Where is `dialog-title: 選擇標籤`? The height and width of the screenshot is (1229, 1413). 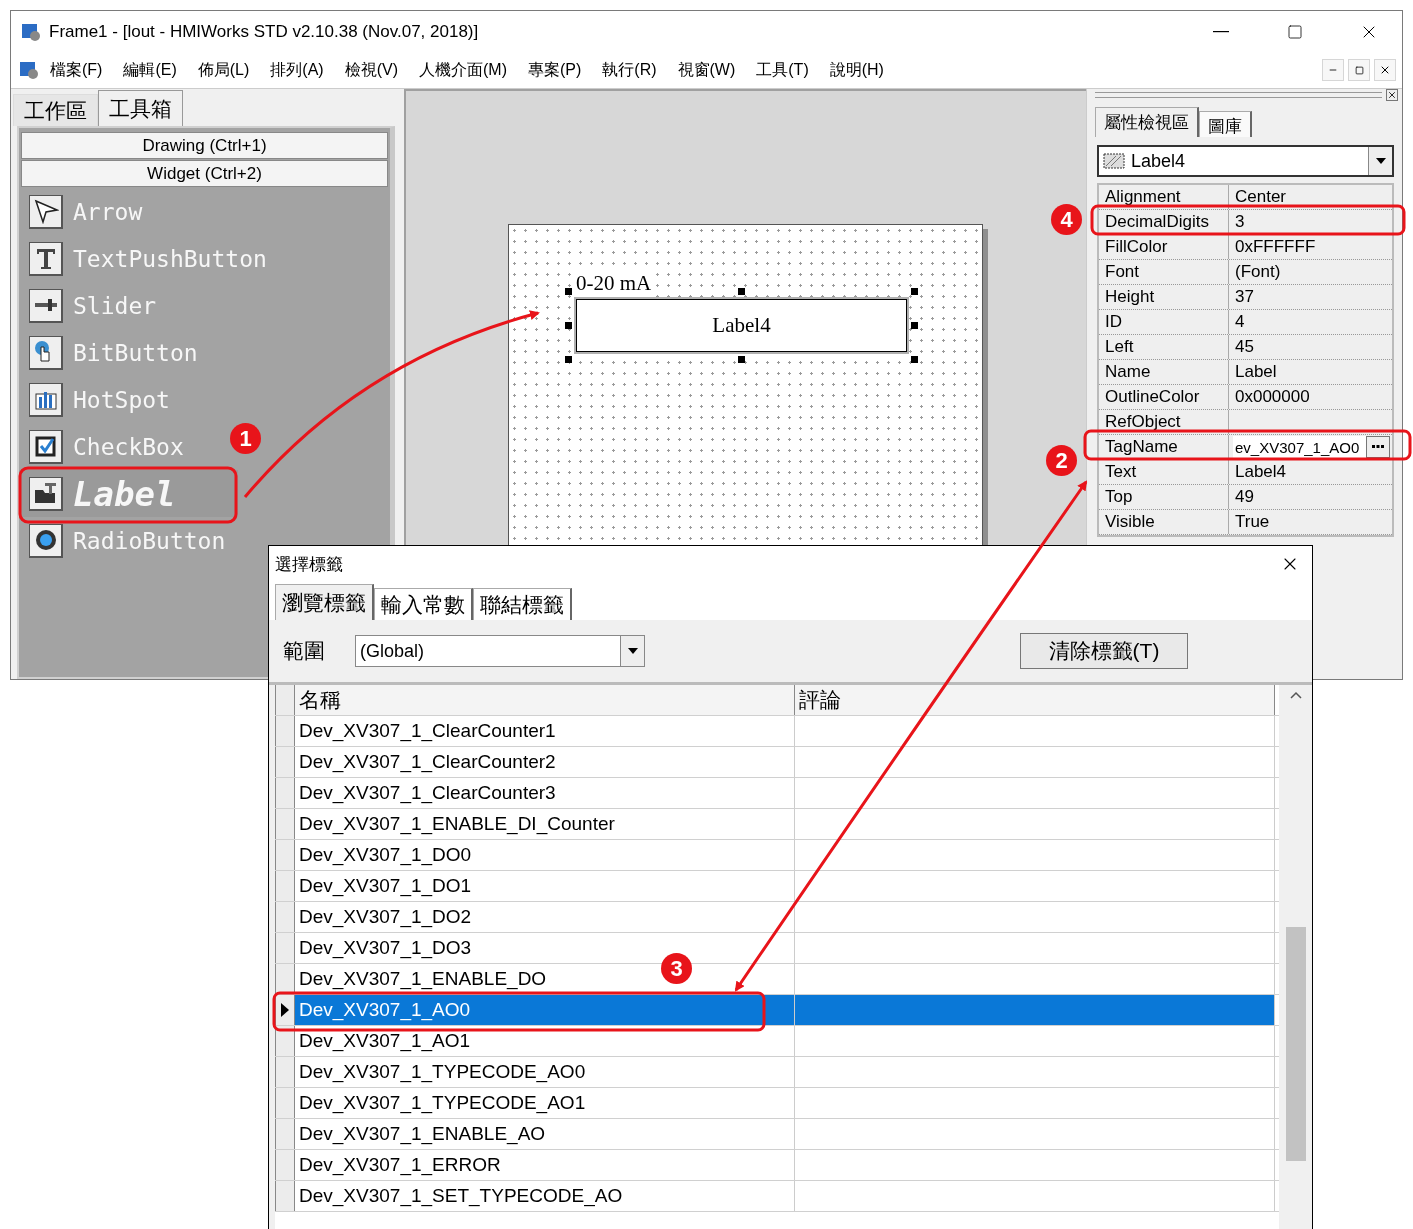
dialog-title: 選擇標籤 is located at coordinates (309, 564).